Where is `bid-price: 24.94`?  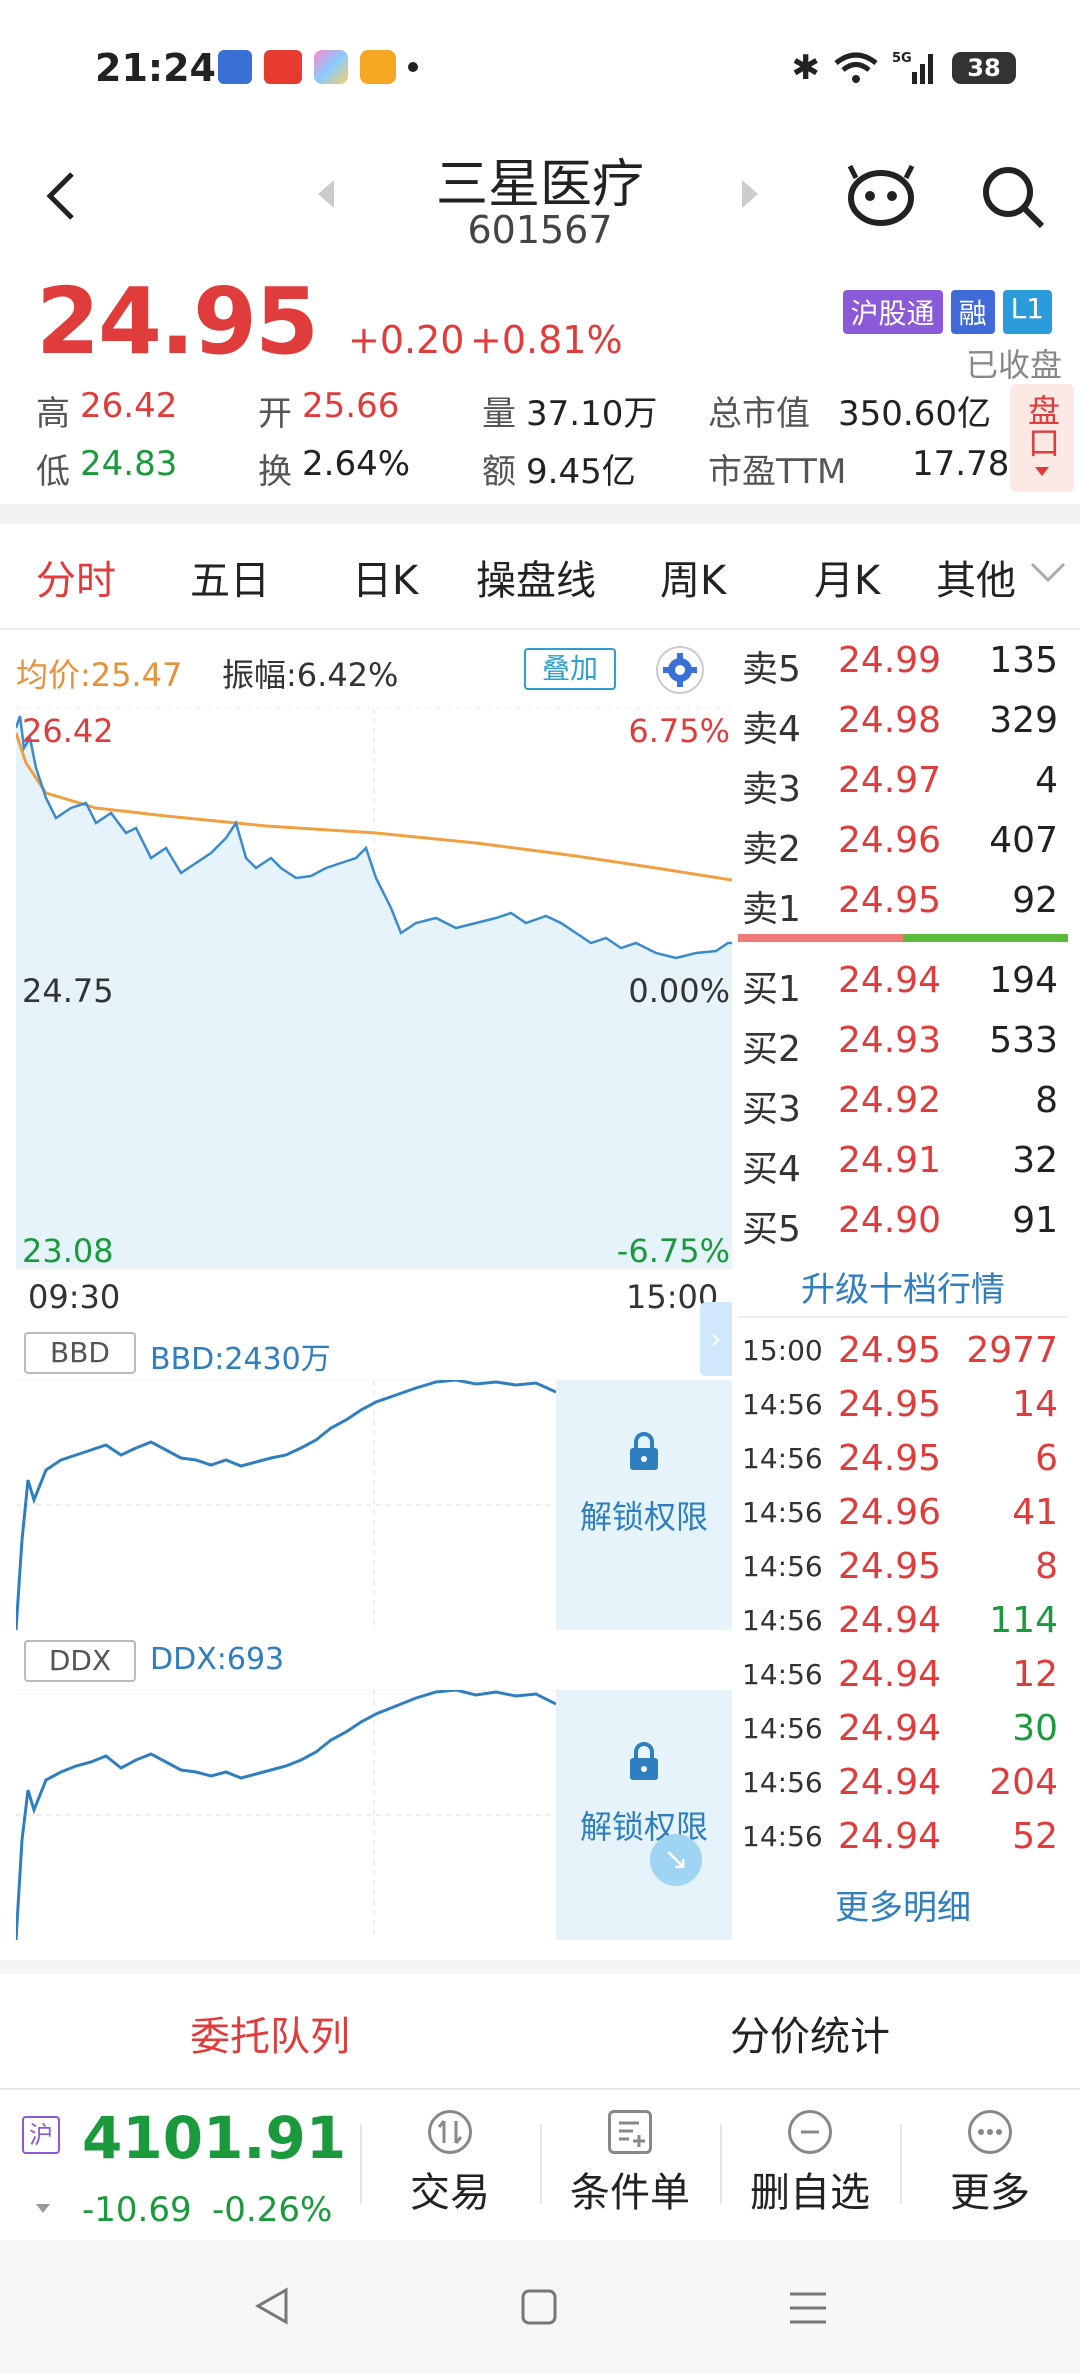 bid-price: 24.94 is located at coordinates (890, 980).